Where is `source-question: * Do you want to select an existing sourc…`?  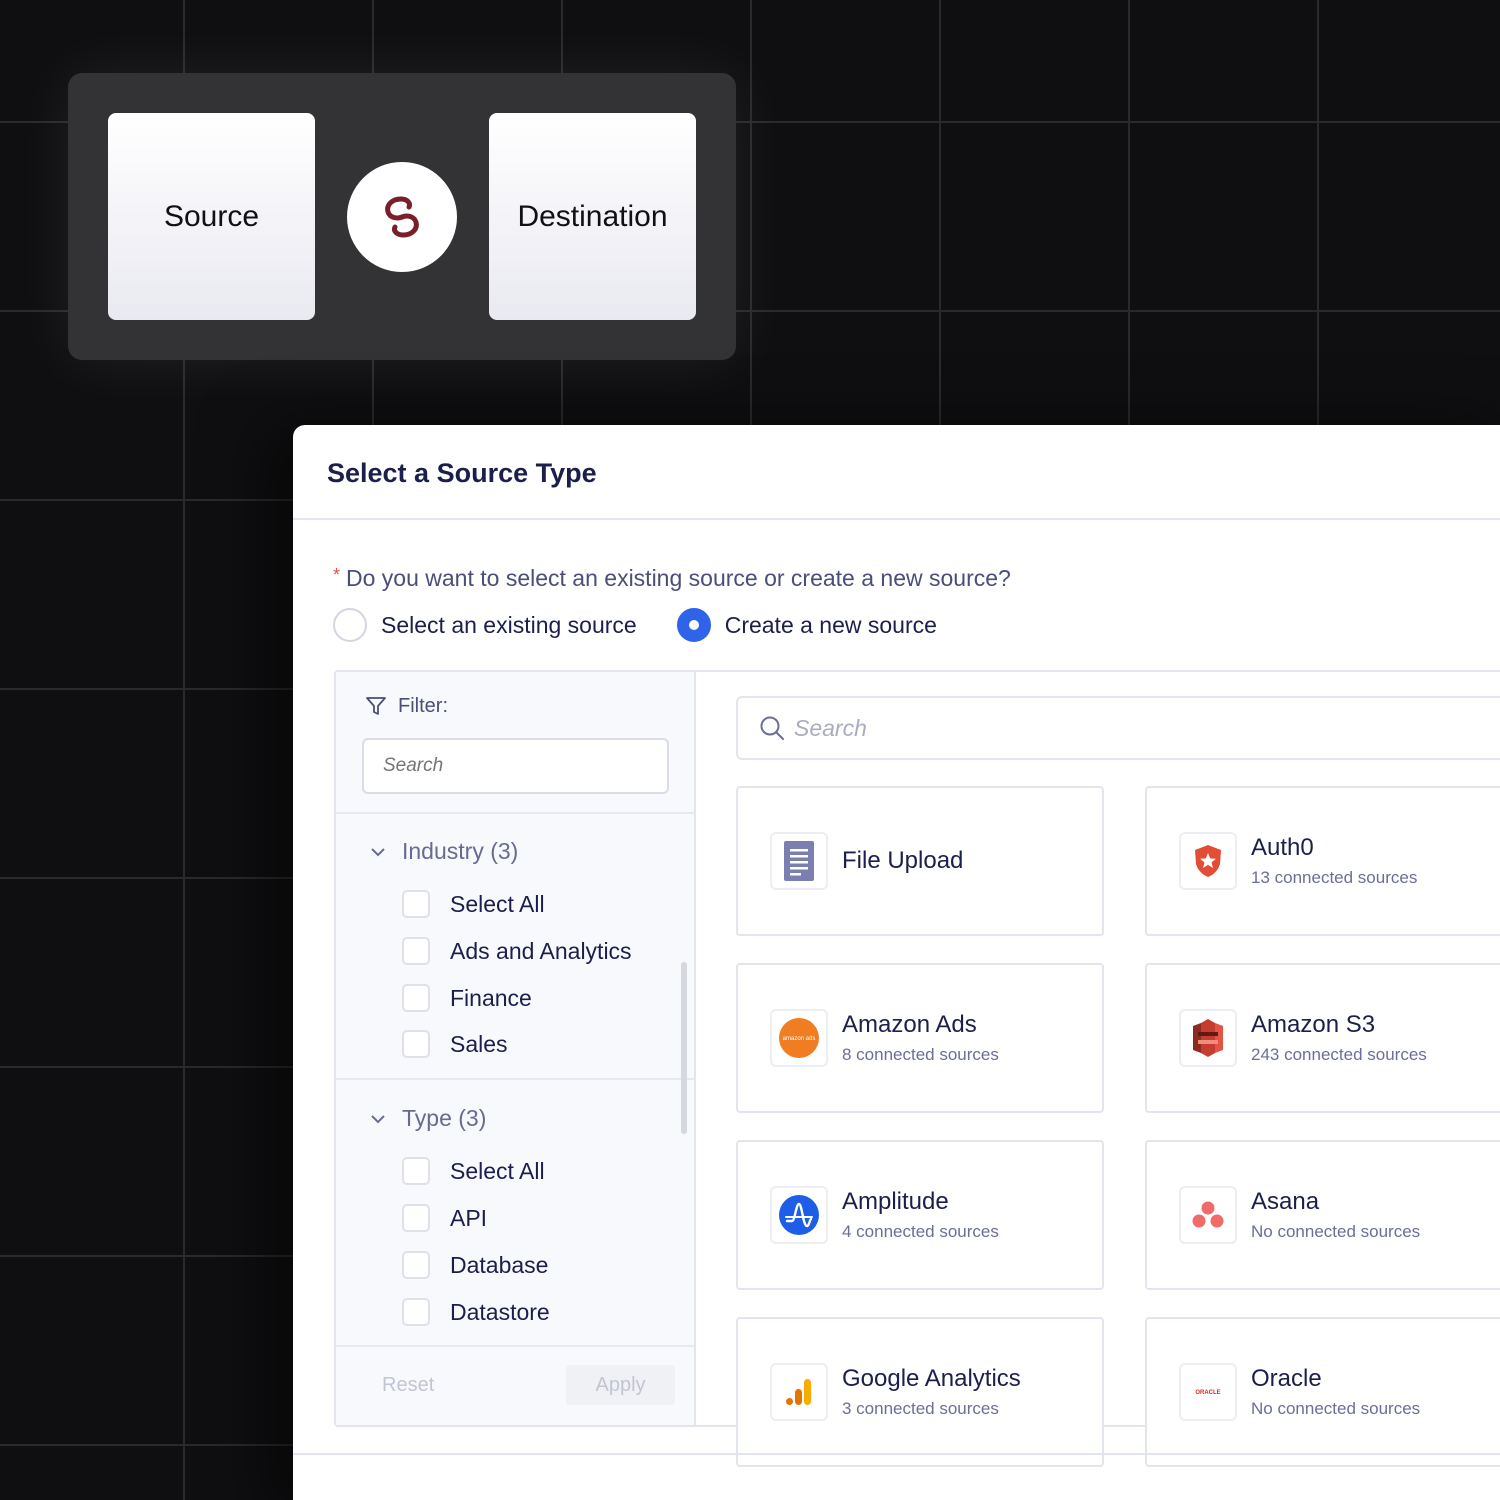
source-question: * Do you want to select an existing sourc… is located at coordinates (672, 578).